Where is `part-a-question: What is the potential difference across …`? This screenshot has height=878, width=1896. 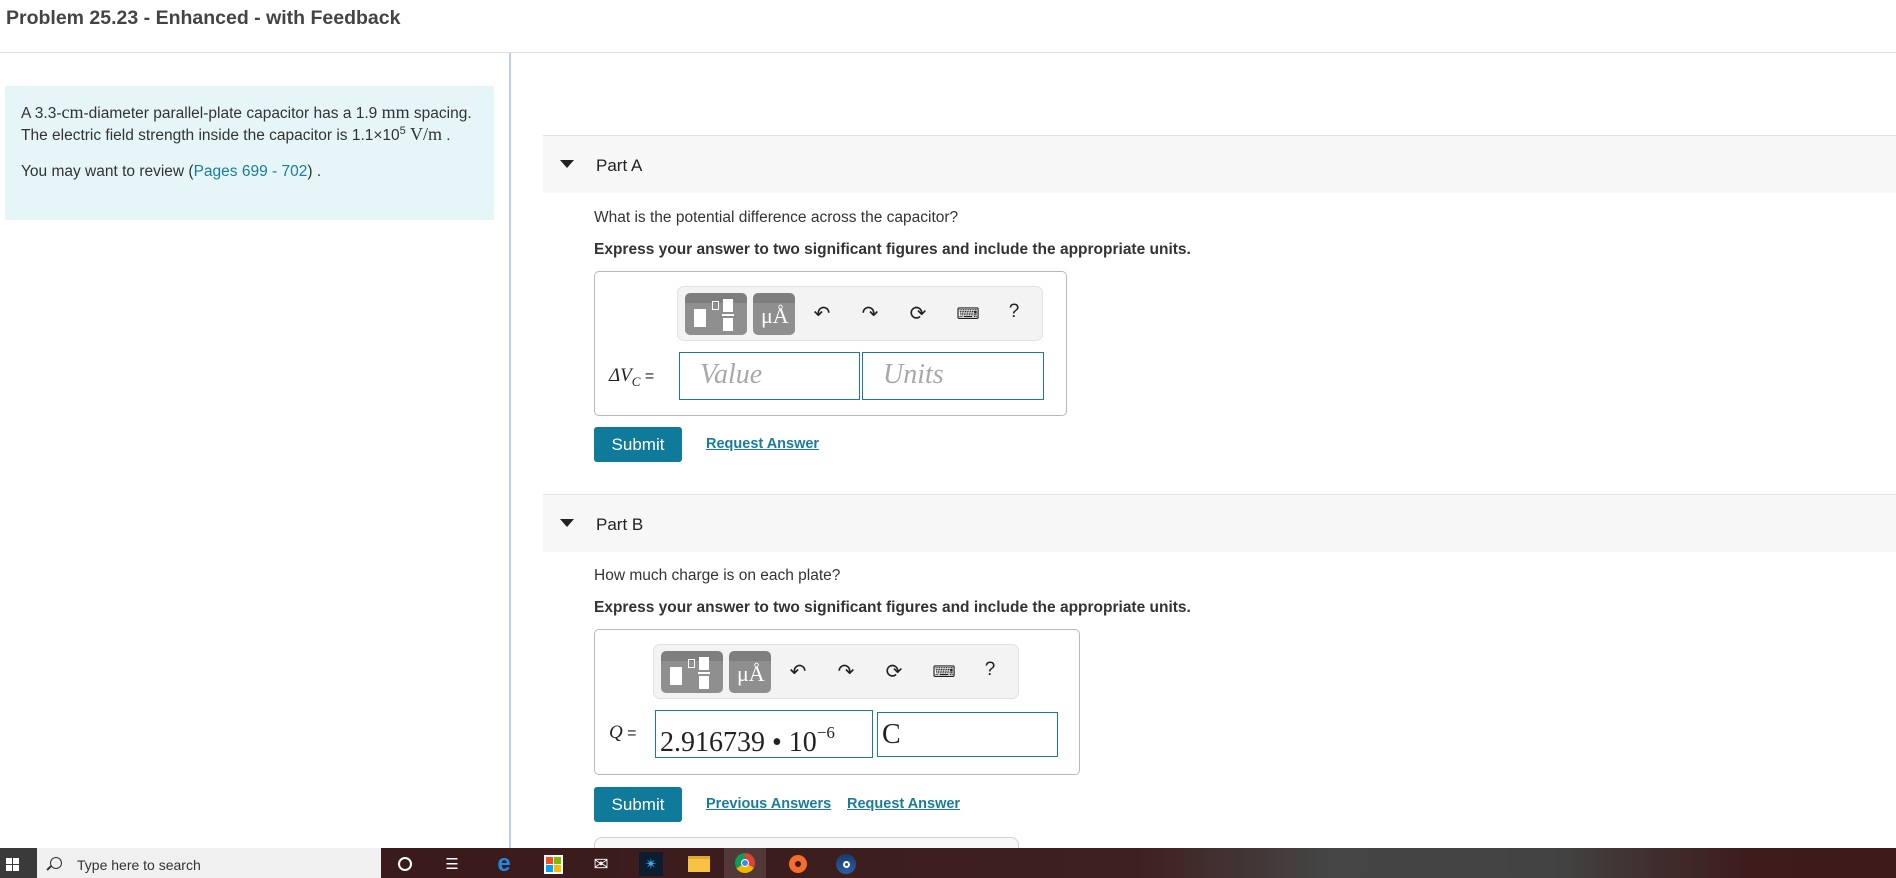
part-a-question: What is the potential difference across … is located at coordinates (776, 217).